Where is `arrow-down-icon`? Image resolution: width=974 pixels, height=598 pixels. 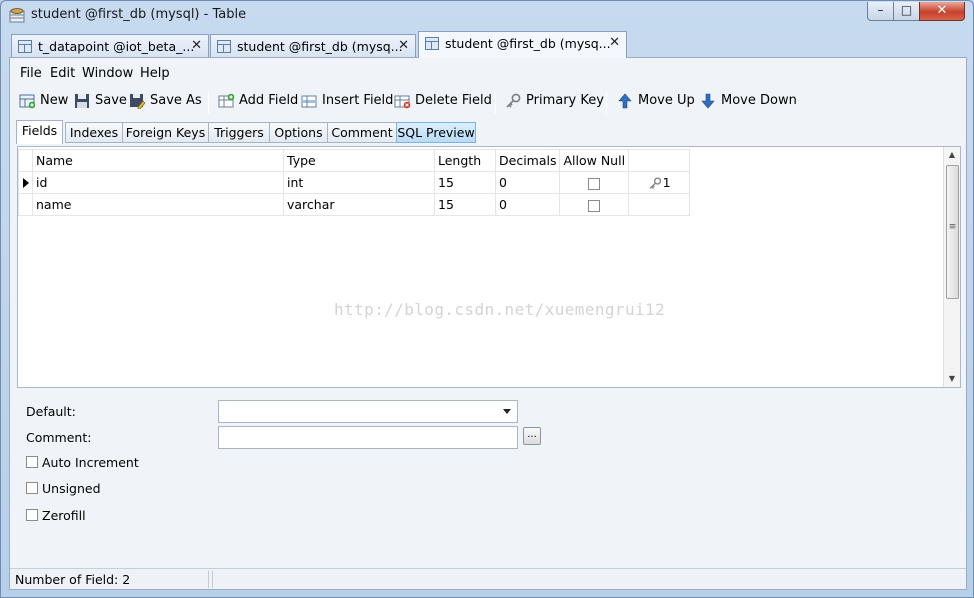
arrow-down-icon is located at coordinates (708, 101).